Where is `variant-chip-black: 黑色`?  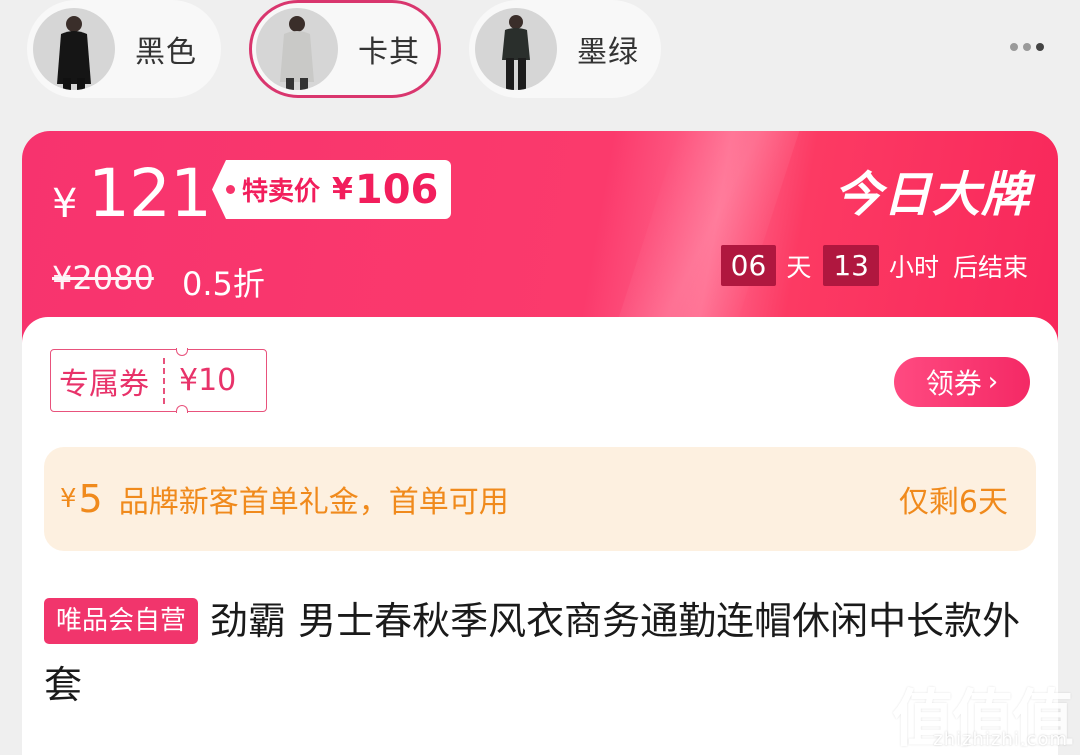
variant-chip-black: 黑色 is located at coordinates (124, 49).